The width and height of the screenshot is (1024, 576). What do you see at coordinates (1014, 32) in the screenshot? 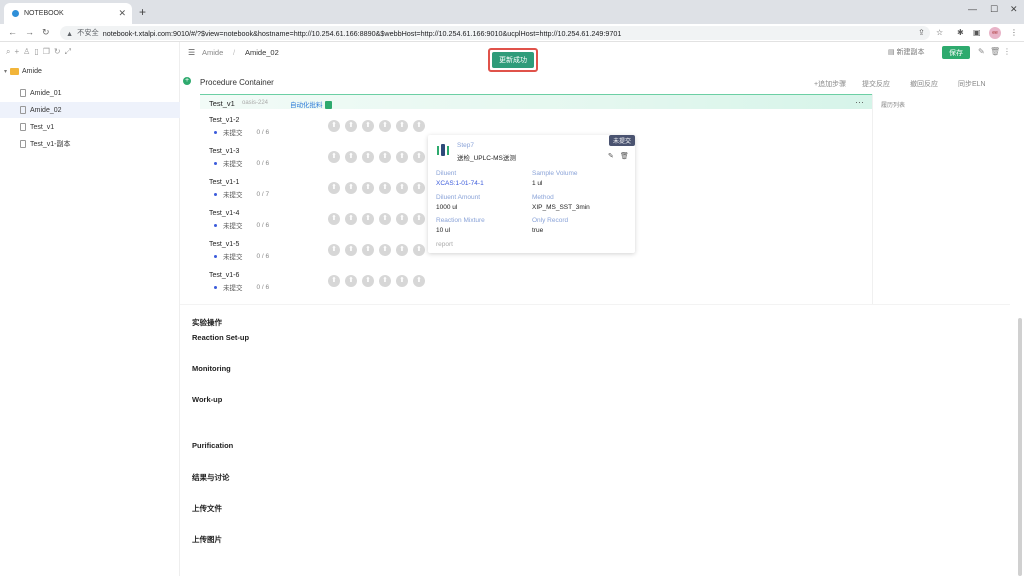
I see `browser-menu-icon: ⋮` at bounding box center [1014, 32].